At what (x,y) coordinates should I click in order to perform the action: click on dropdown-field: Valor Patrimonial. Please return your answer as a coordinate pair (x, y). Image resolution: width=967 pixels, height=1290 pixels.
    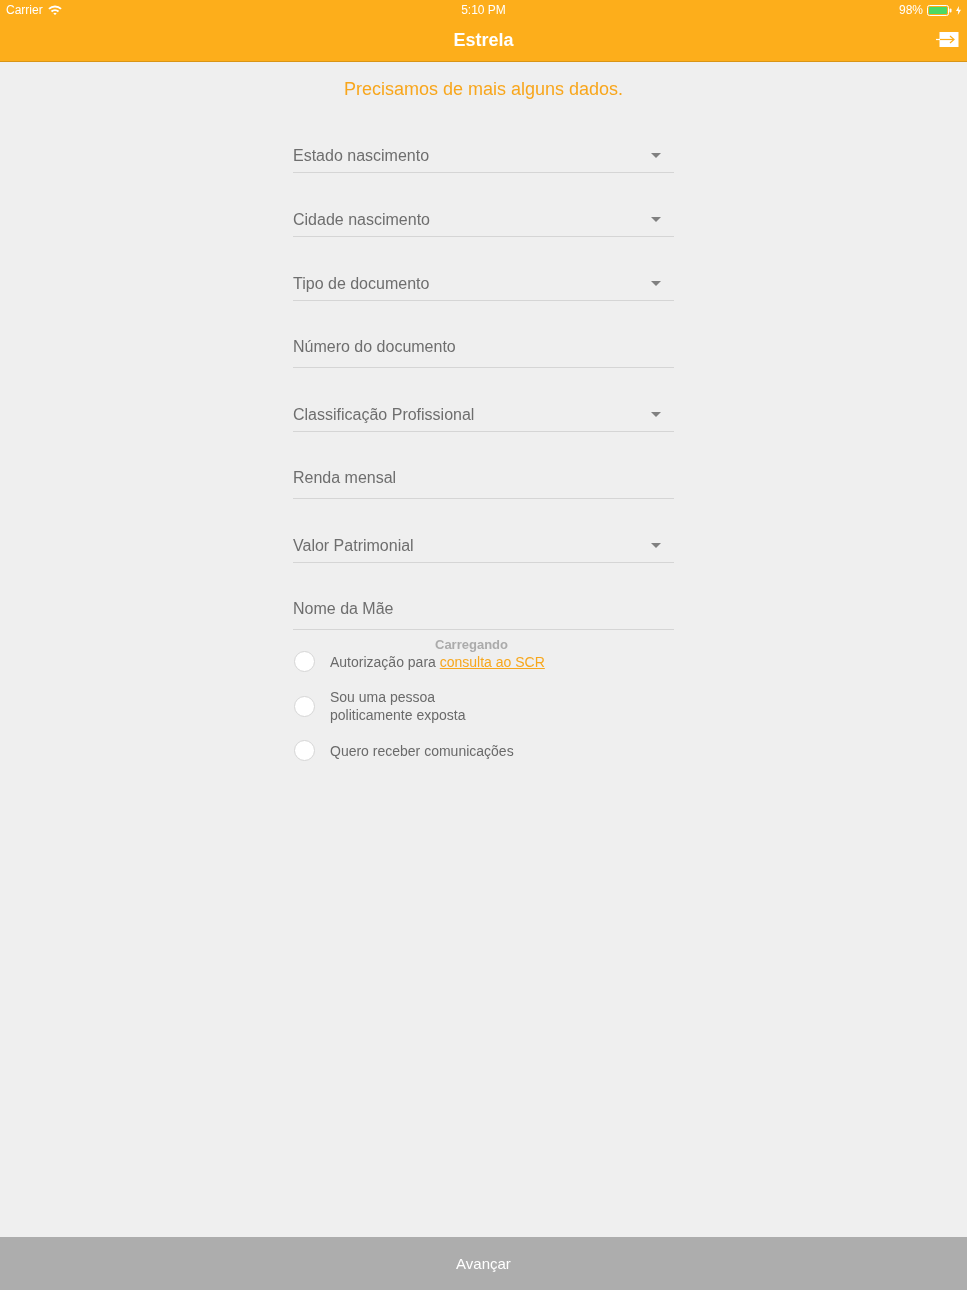
    Looking at the image, I should click on (483, 543).